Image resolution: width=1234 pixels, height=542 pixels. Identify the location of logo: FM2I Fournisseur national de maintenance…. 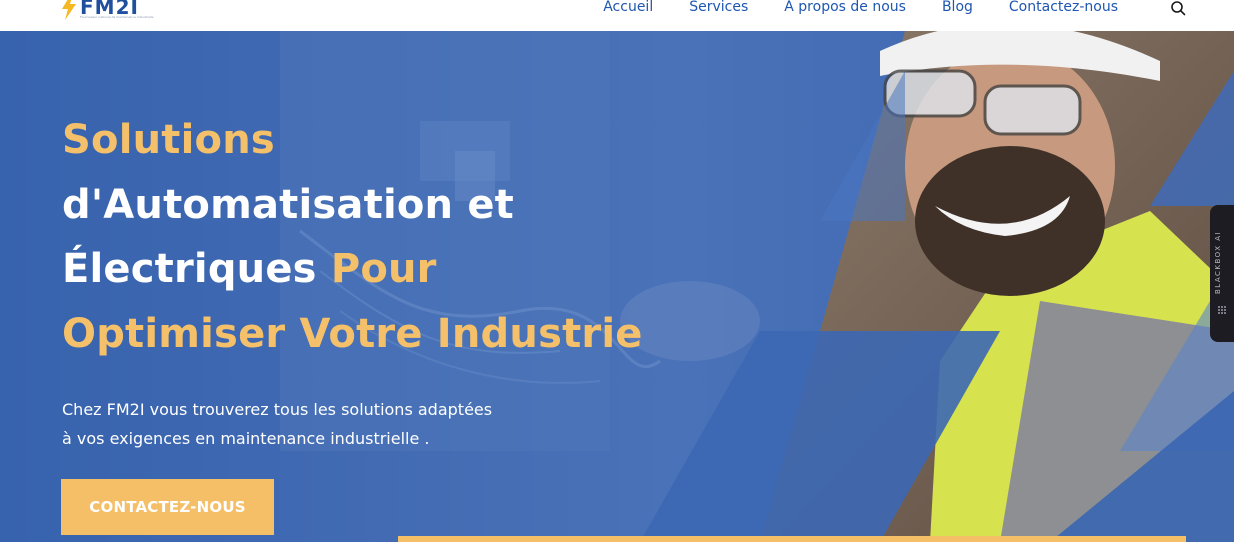
(106, 11).